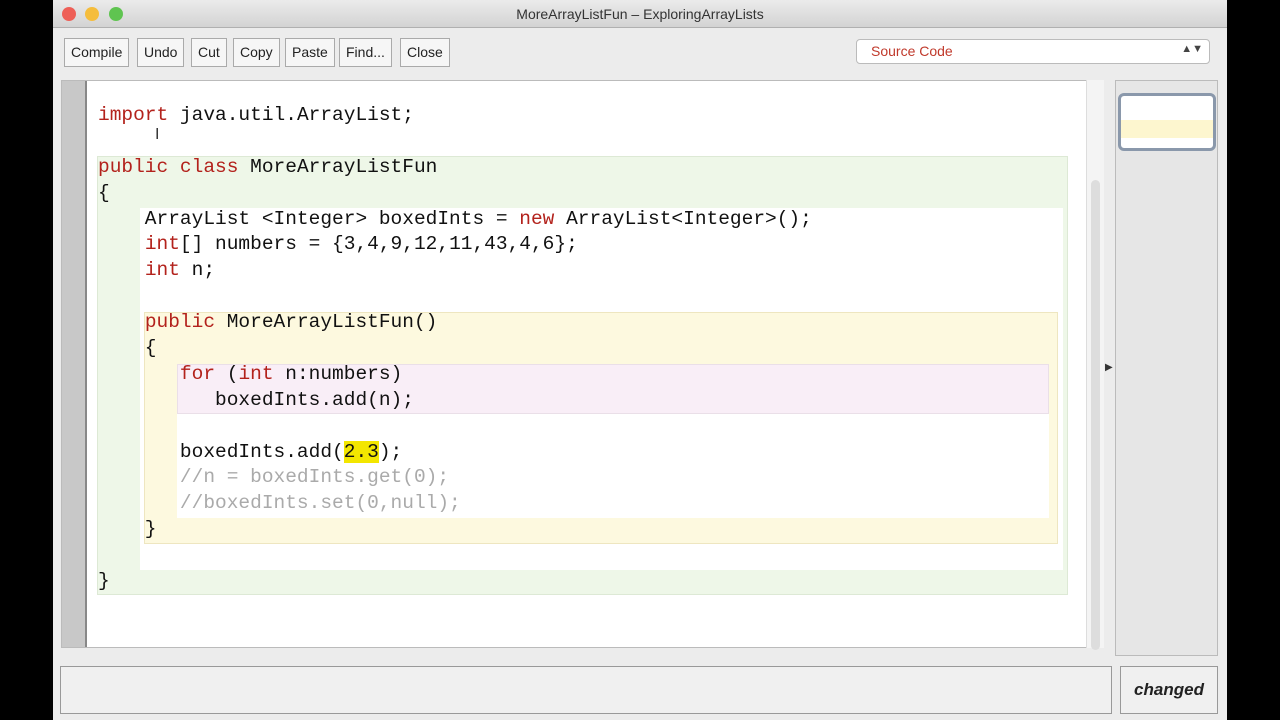  I want to click on highlighted-token: 2.3, so click(361, 451).